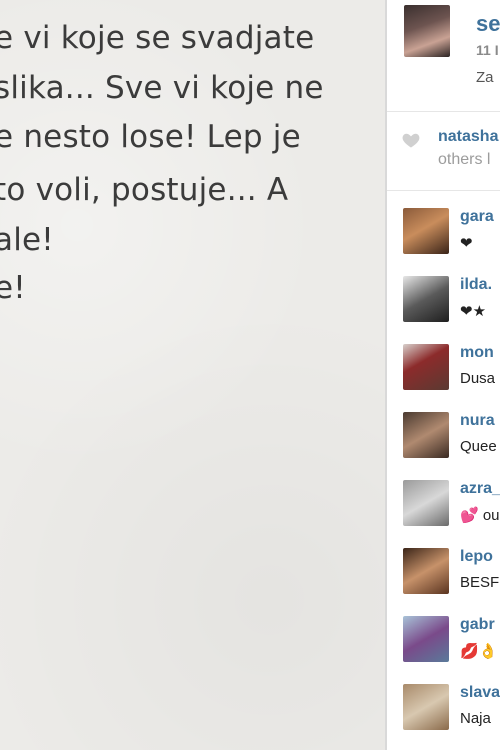 This screenshot has height=750, width=500. I want to click on commenter-username: mon, so click(477, 353).